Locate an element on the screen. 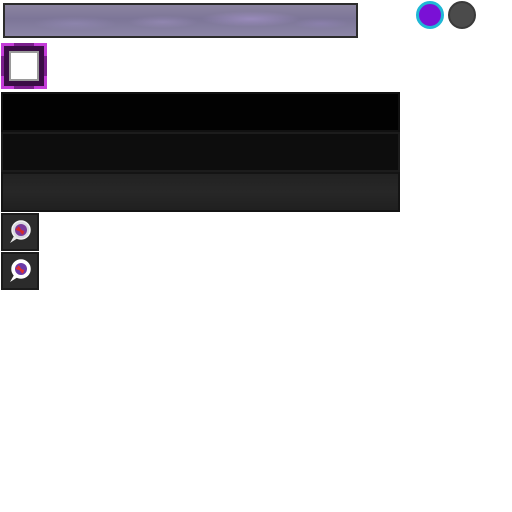 The width and height of the screenshot is (512, 512). top-status-bar is located at coordinates (180, 20).